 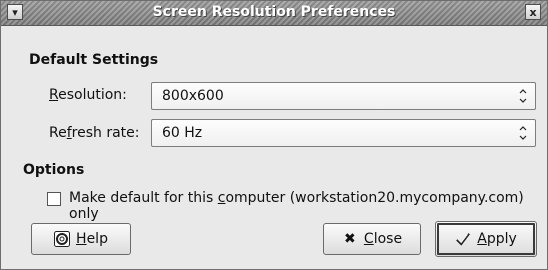 I want to click on help-button: Help, so click(x=81, y=239).